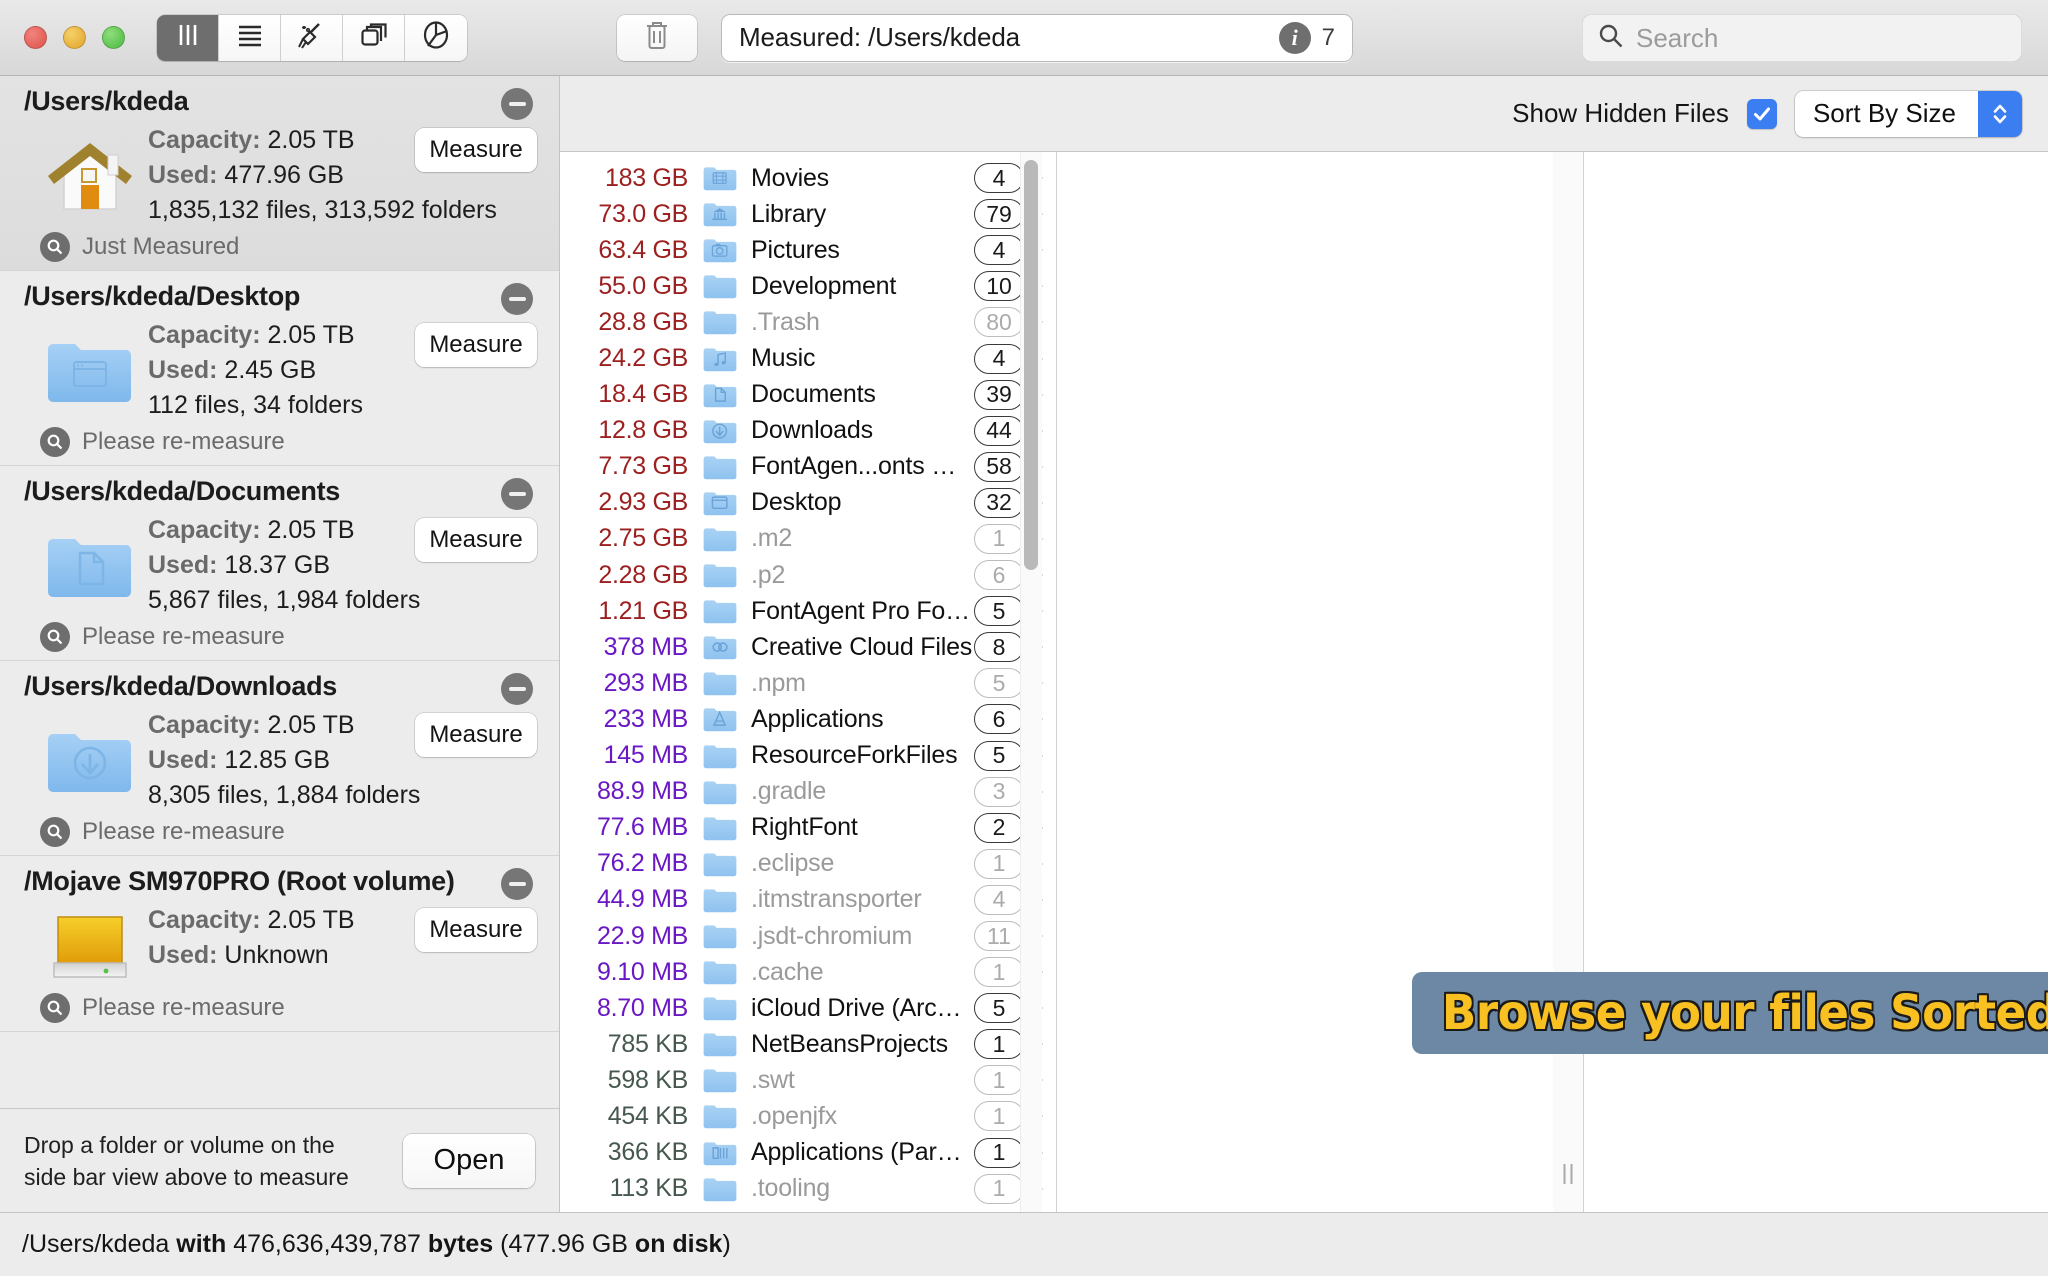 The height and width of the screenshot is (1276, 2048). Describe the element at coordinates (808, 431) in the screenshot. I see `file-row: 12.8 GB Downloads 44` at that location.